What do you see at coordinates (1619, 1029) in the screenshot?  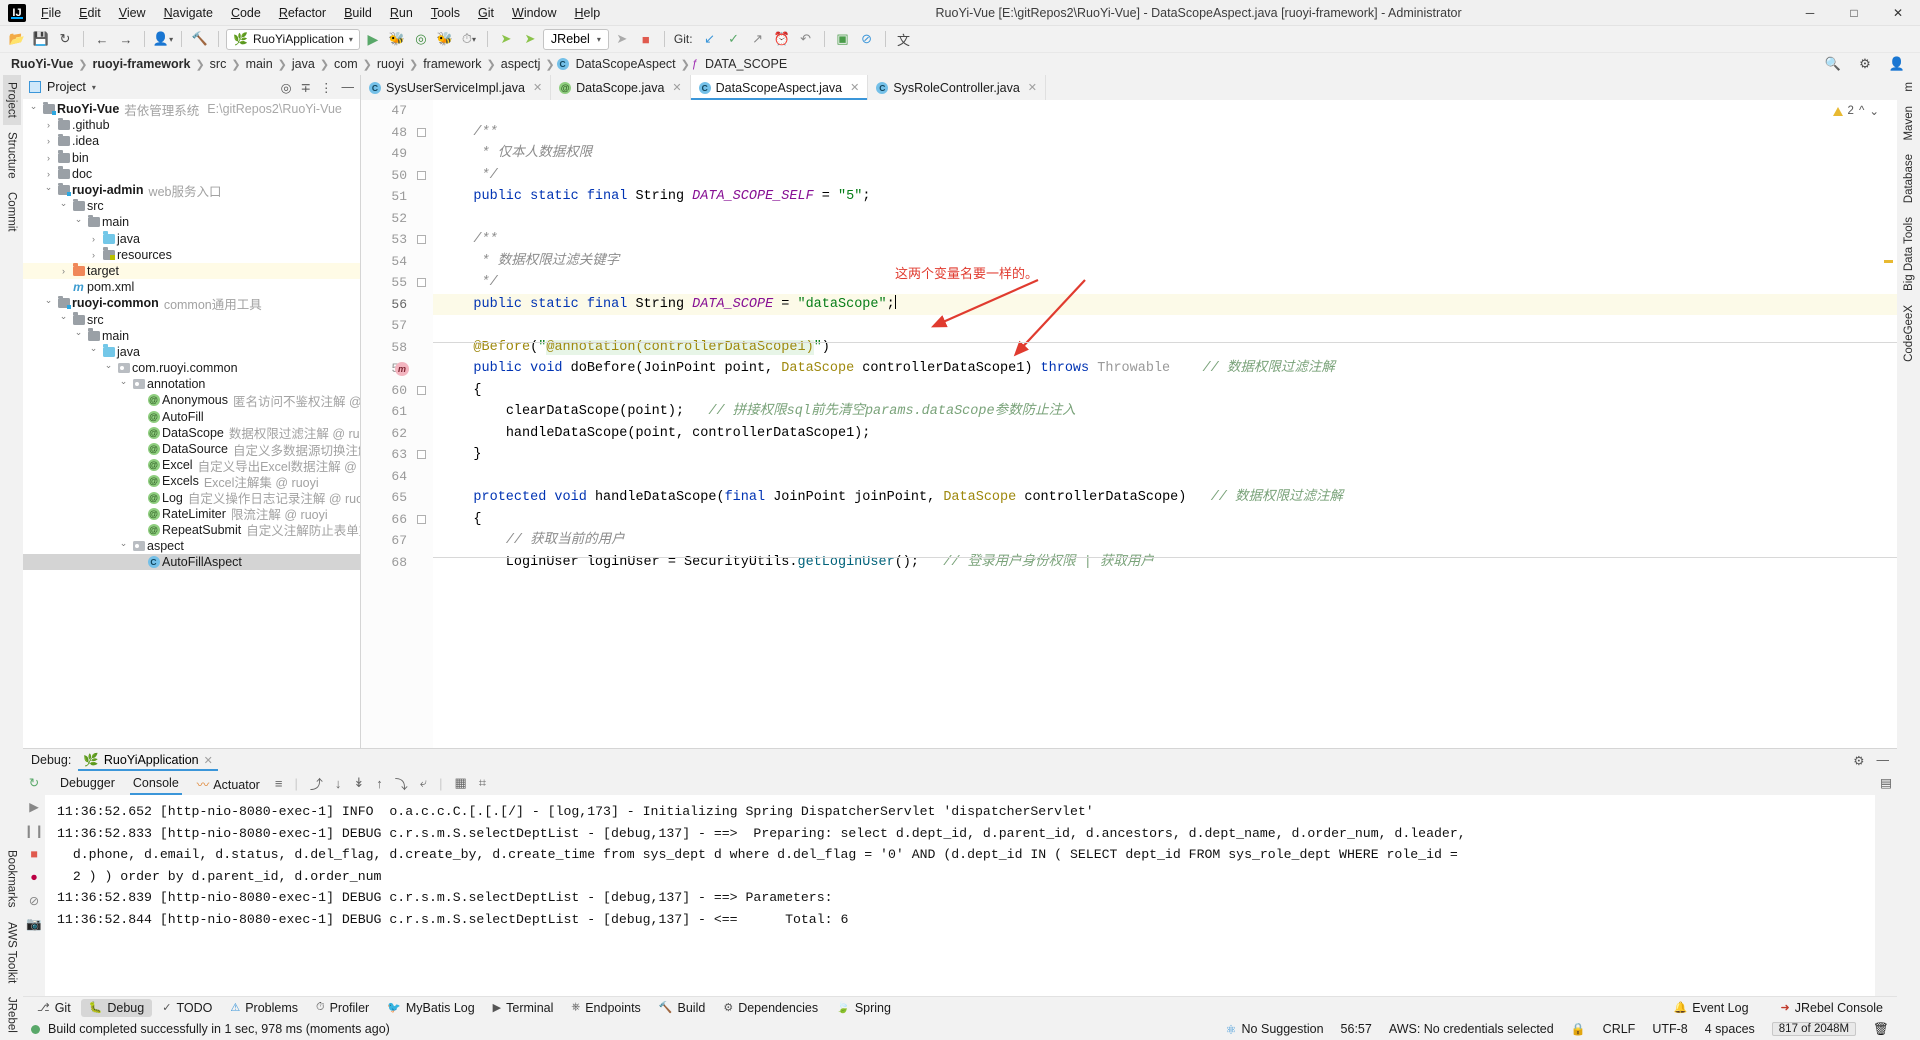 I see `line-separator: CRLF` at bounding box center [1619, 1029].